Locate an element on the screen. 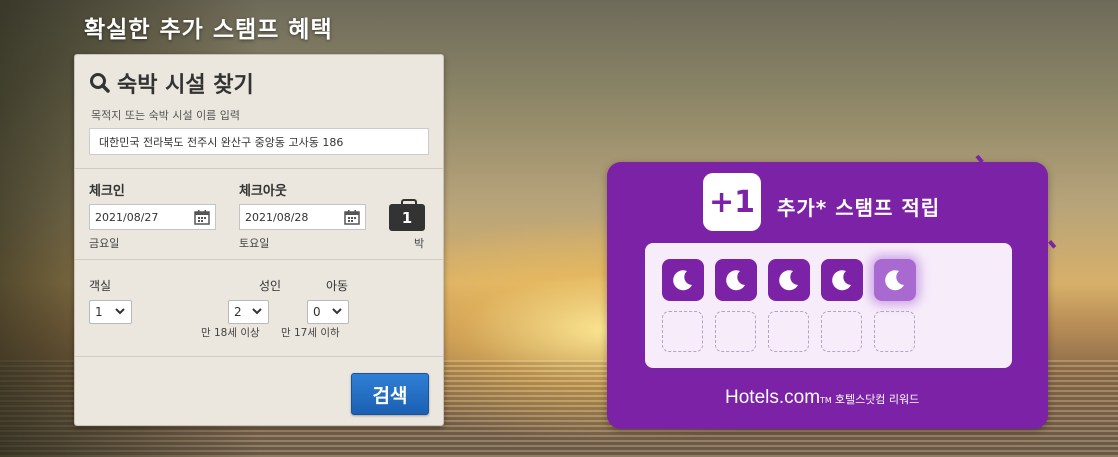  children-value: 0 is located at coordinates (317, 312).